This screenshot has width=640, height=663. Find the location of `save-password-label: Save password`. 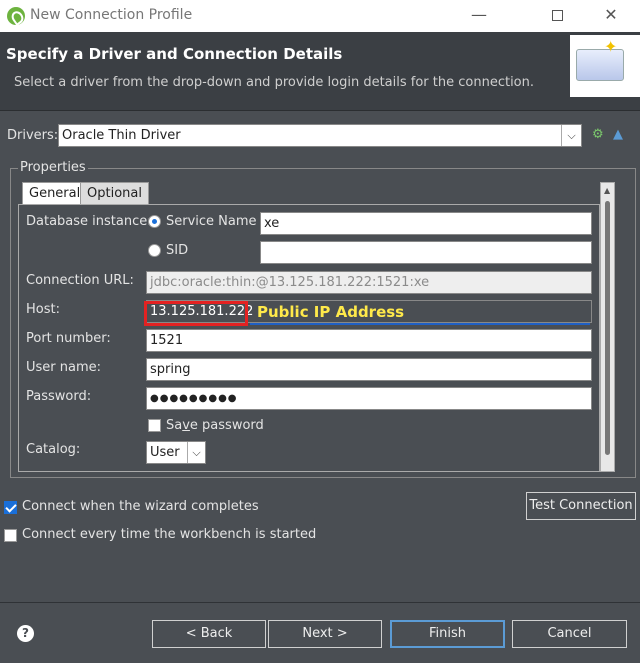

save-password-label: Save password is located at coordinates (215, 425).